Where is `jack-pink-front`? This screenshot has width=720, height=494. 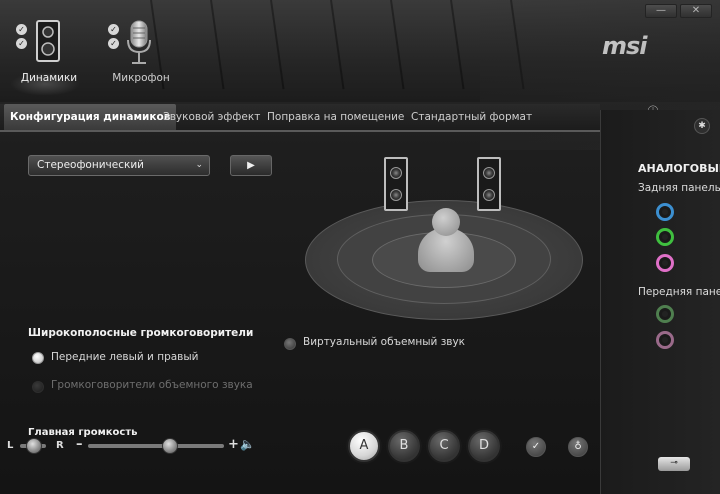
jack-pink-front is located at coordinates (665, 340).